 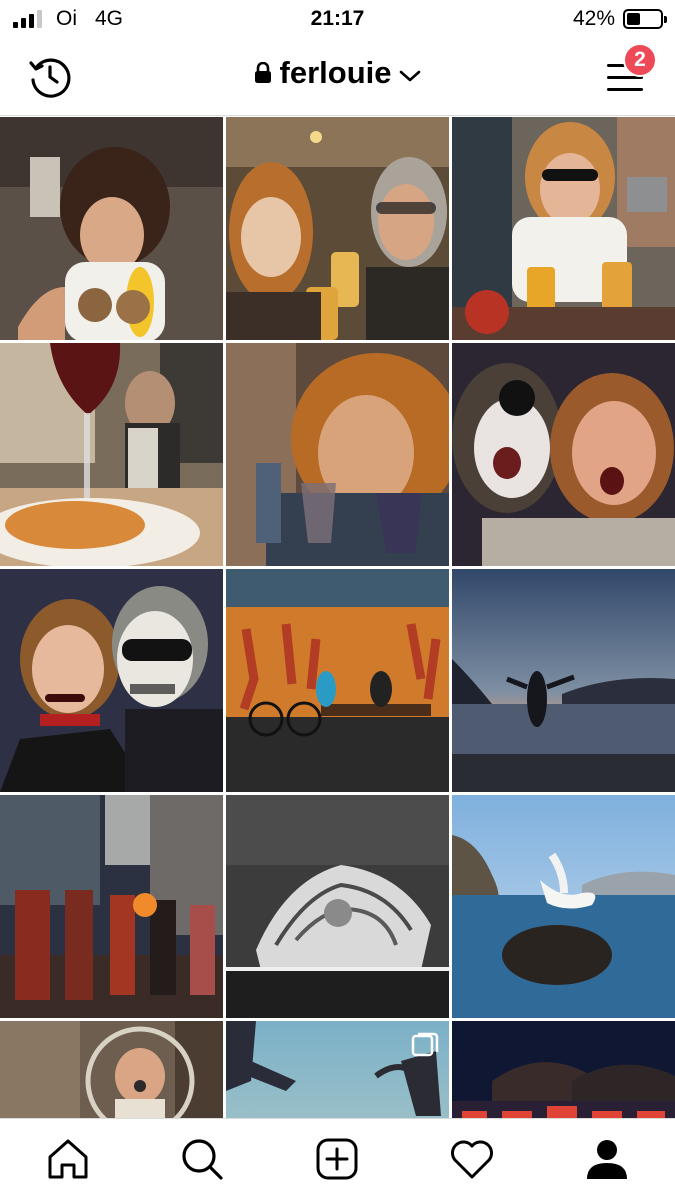 I want to click on chevron-down-icon, so click(x=410, y=73).